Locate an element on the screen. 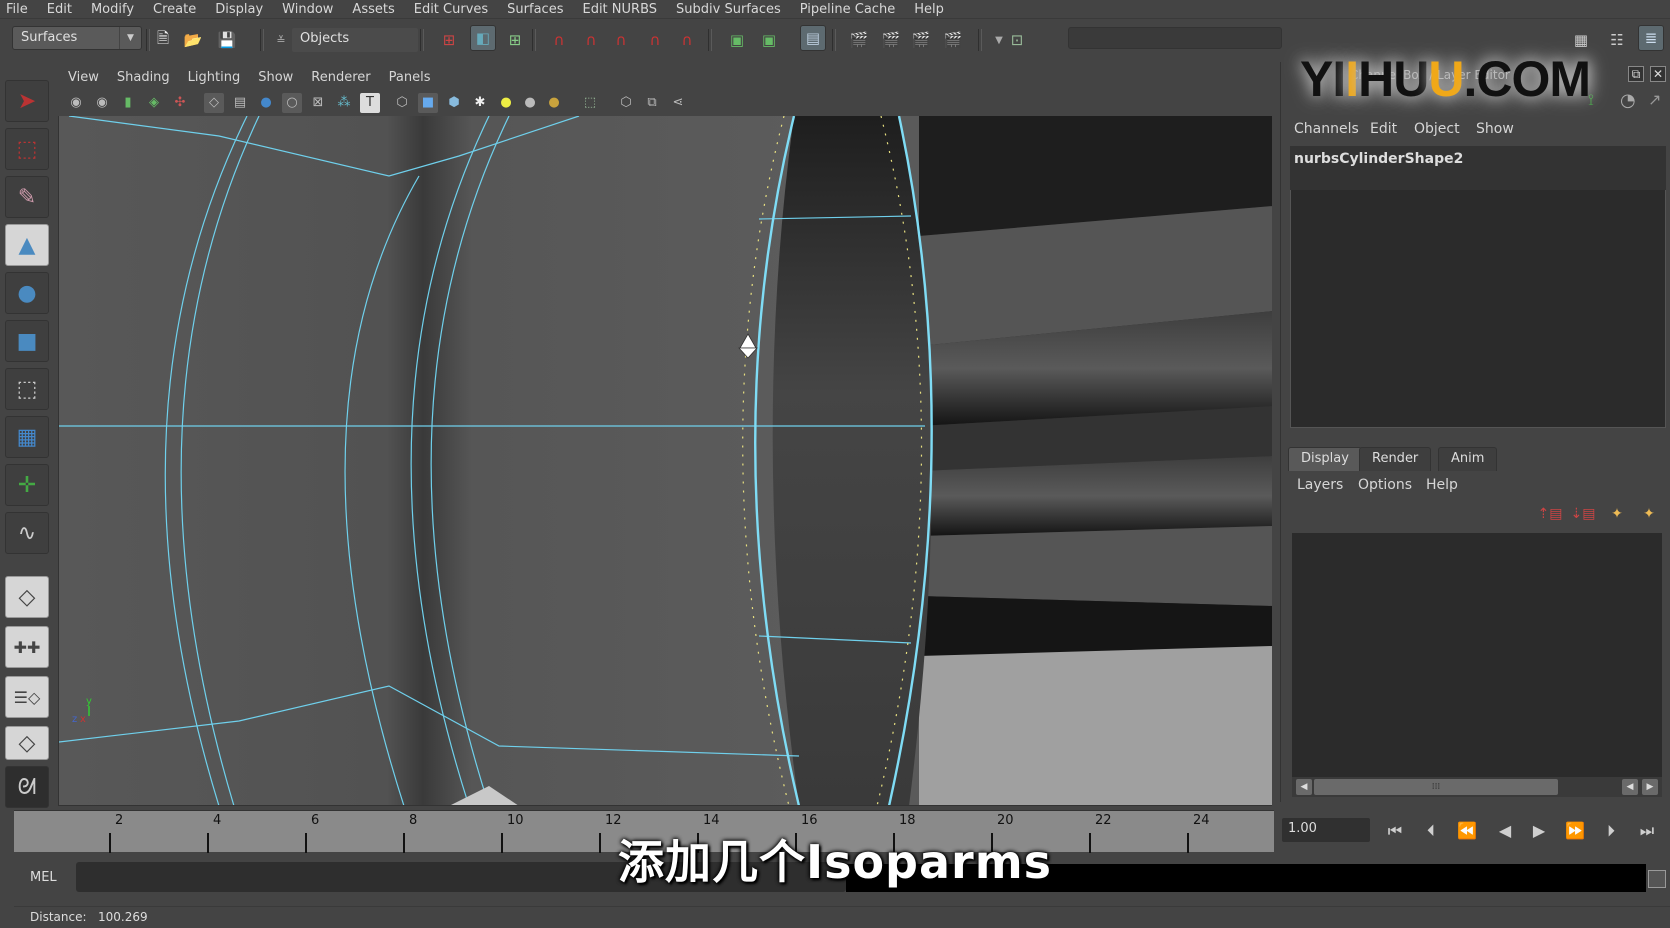  menu-create: Create is located at coordinates (174, 9).